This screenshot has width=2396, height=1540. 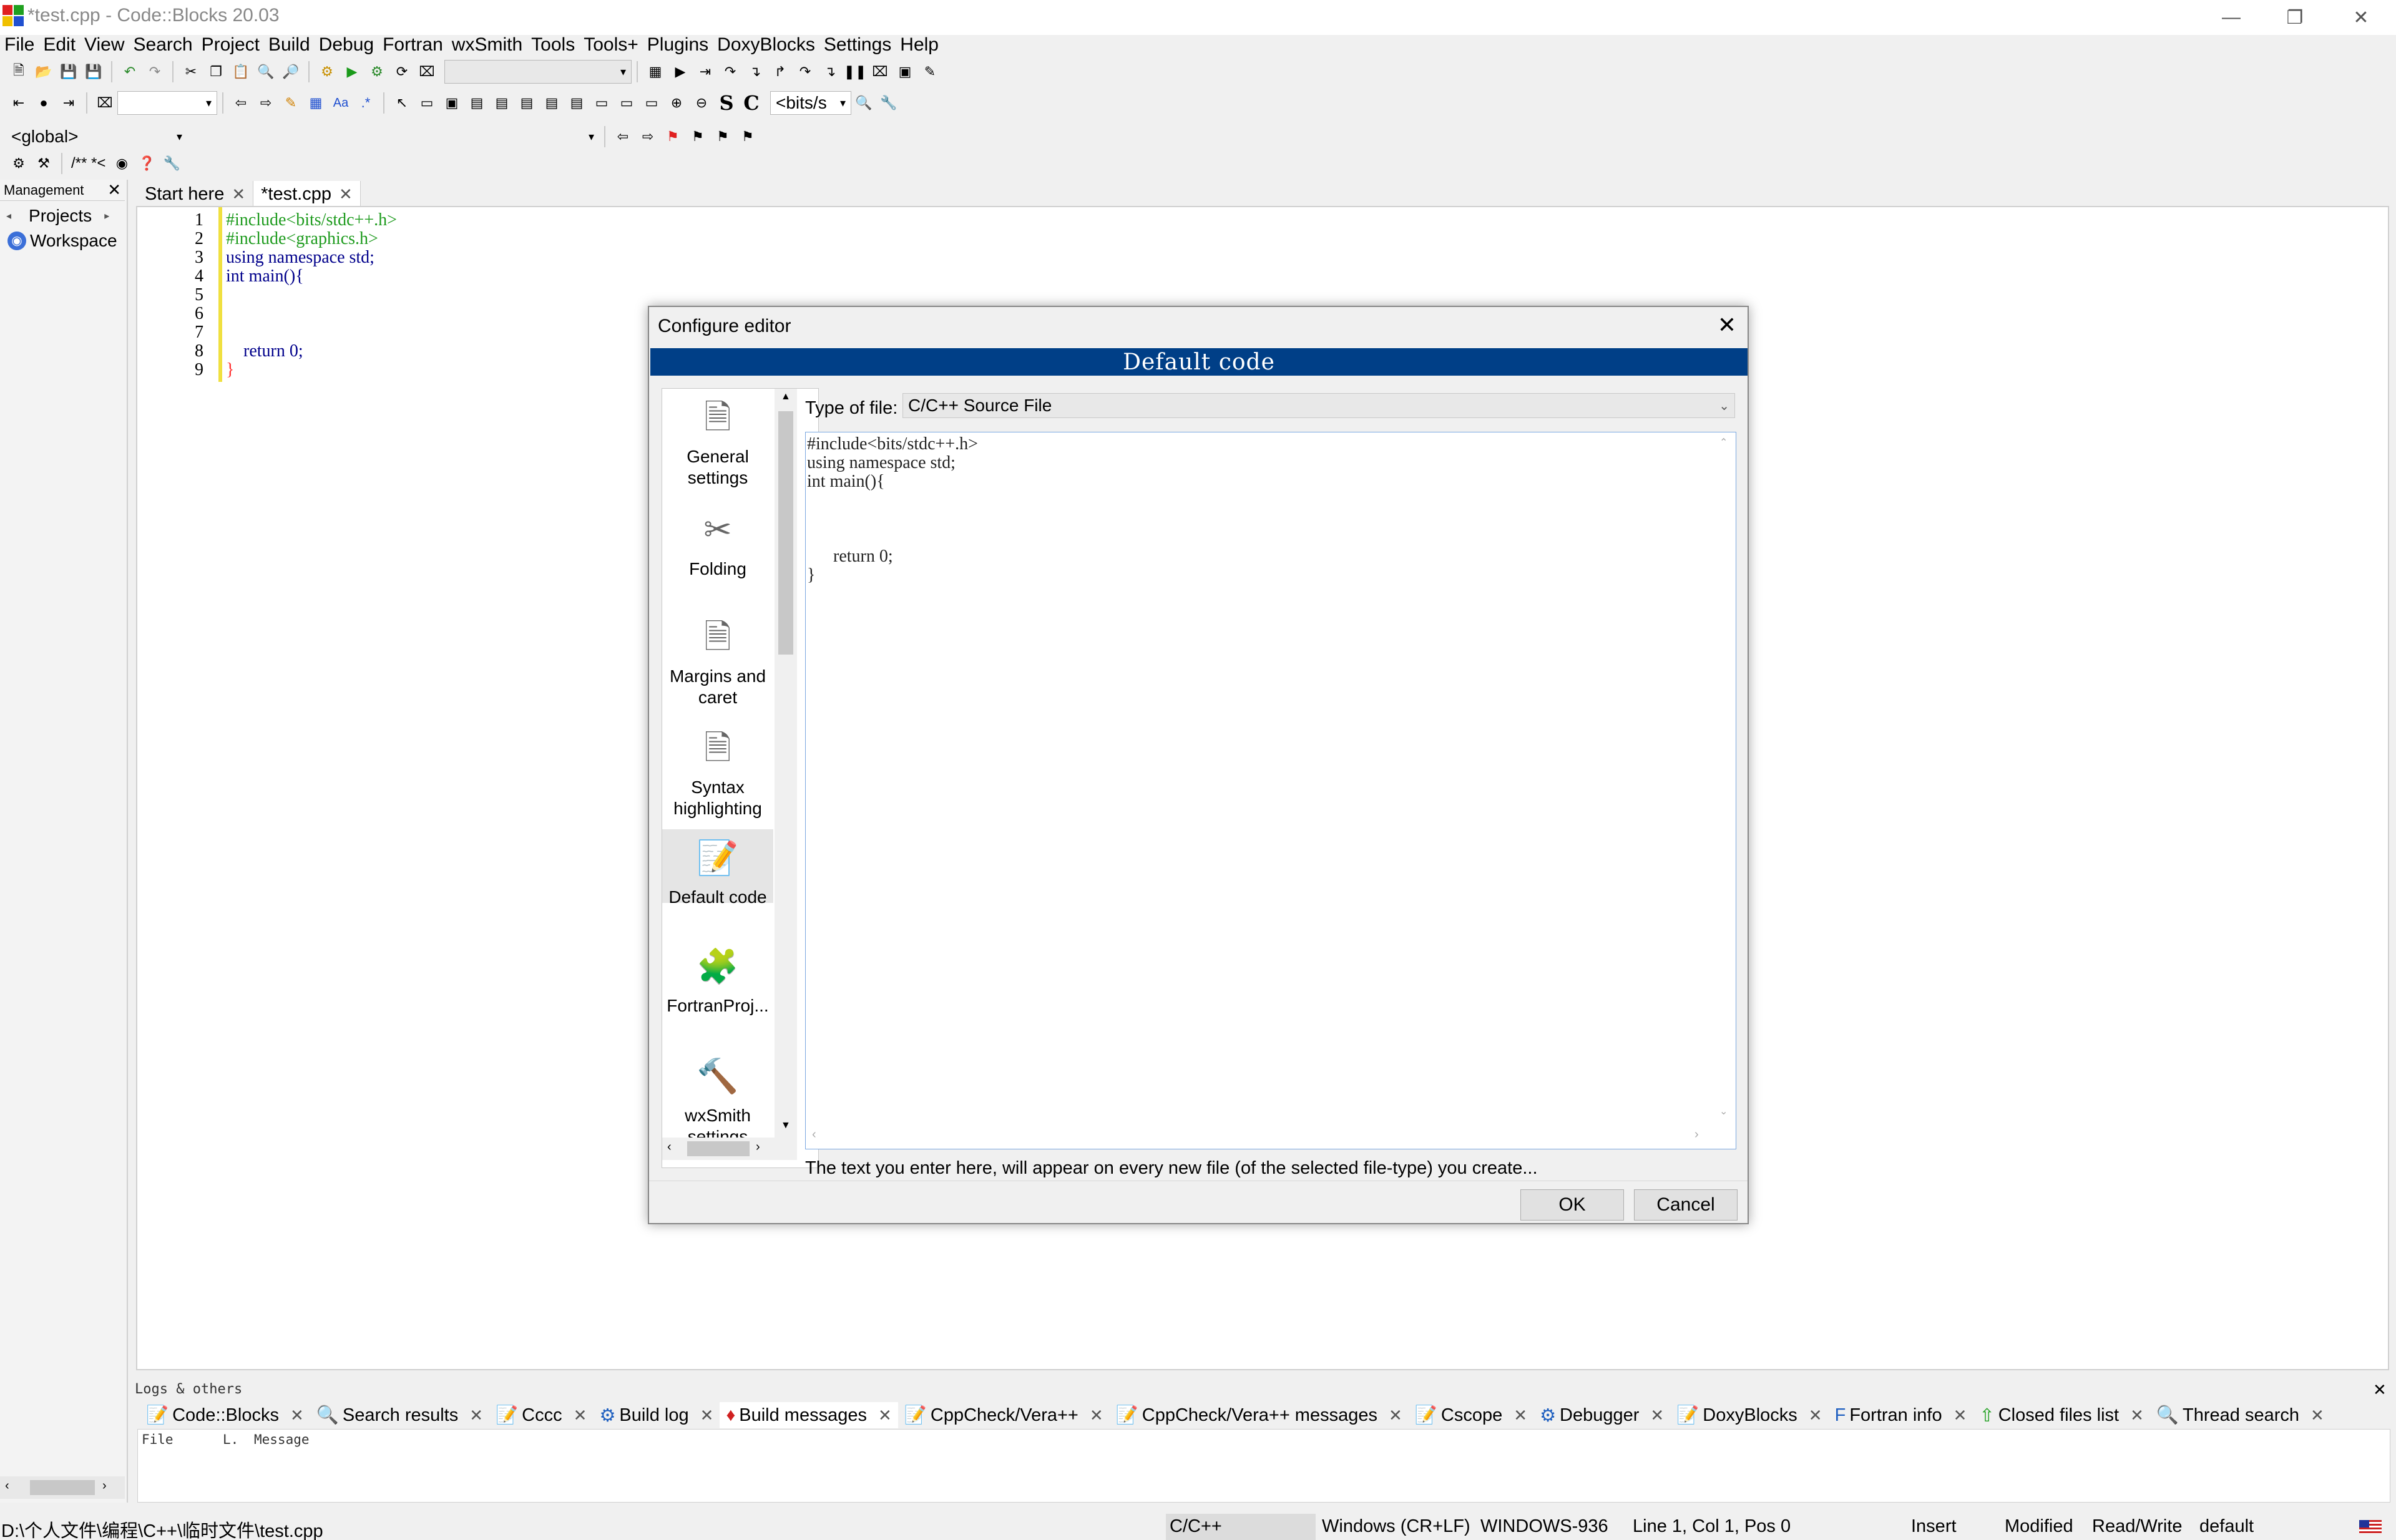 What do you see at coordinates (810, 103) in the screenshot?
I see `header-combo: <bits/s ▾` at bounding box center [810, 103].